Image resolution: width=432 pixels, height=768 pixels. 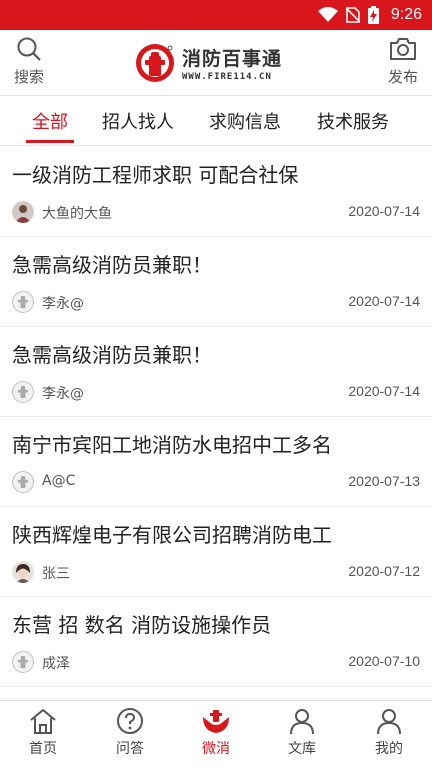 What do you see at coordinates (245, 121) in the screenshot?
I see `tab-purchase: 求购信息` at bounding box center [245, 121].